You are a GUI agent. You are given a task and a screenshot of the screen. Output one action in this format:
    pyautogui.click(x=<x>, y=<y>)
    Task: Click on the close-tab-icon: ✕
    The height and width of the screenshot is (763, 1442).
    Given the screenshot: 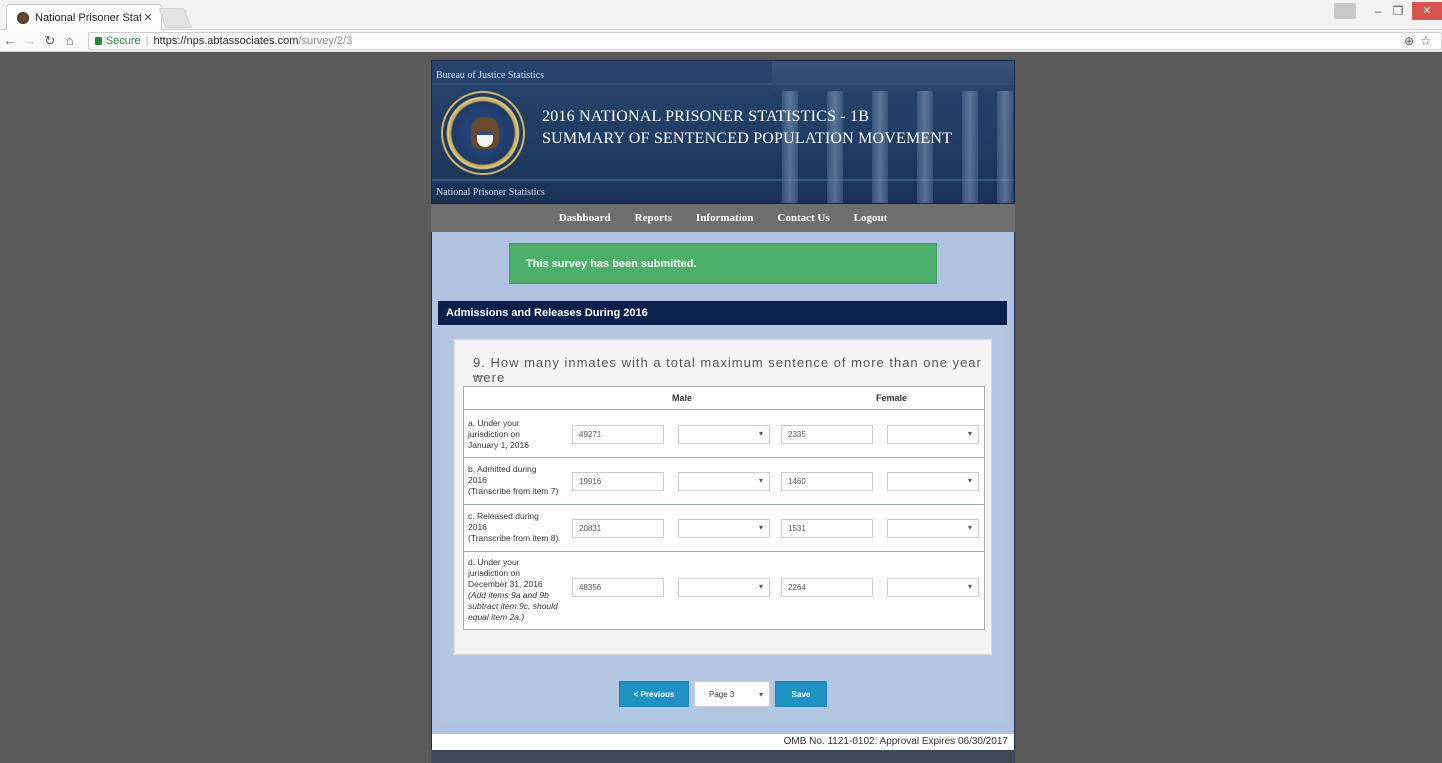 What is the action you would take?
    pyautogui.click(x=148, y=17)
    